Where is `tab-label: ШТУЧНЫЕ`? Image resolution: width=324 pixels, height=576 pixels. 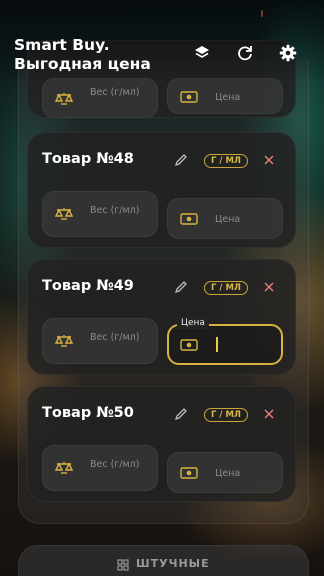 tab-label: ШТУЧНЫЕ is located at coordinates (173, 563).